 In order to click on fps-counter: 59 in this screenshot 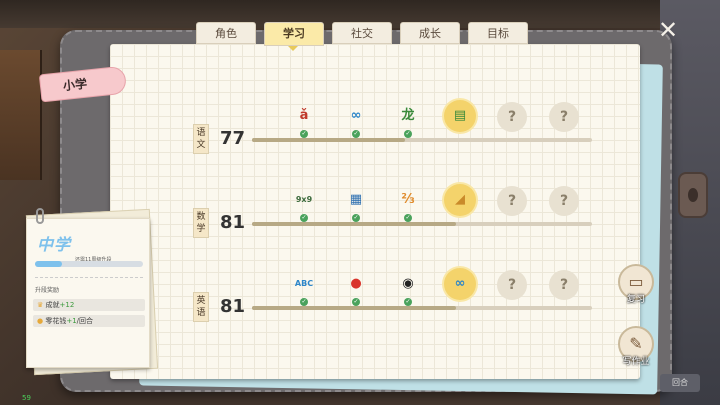, I will do `click(26, 398)`.